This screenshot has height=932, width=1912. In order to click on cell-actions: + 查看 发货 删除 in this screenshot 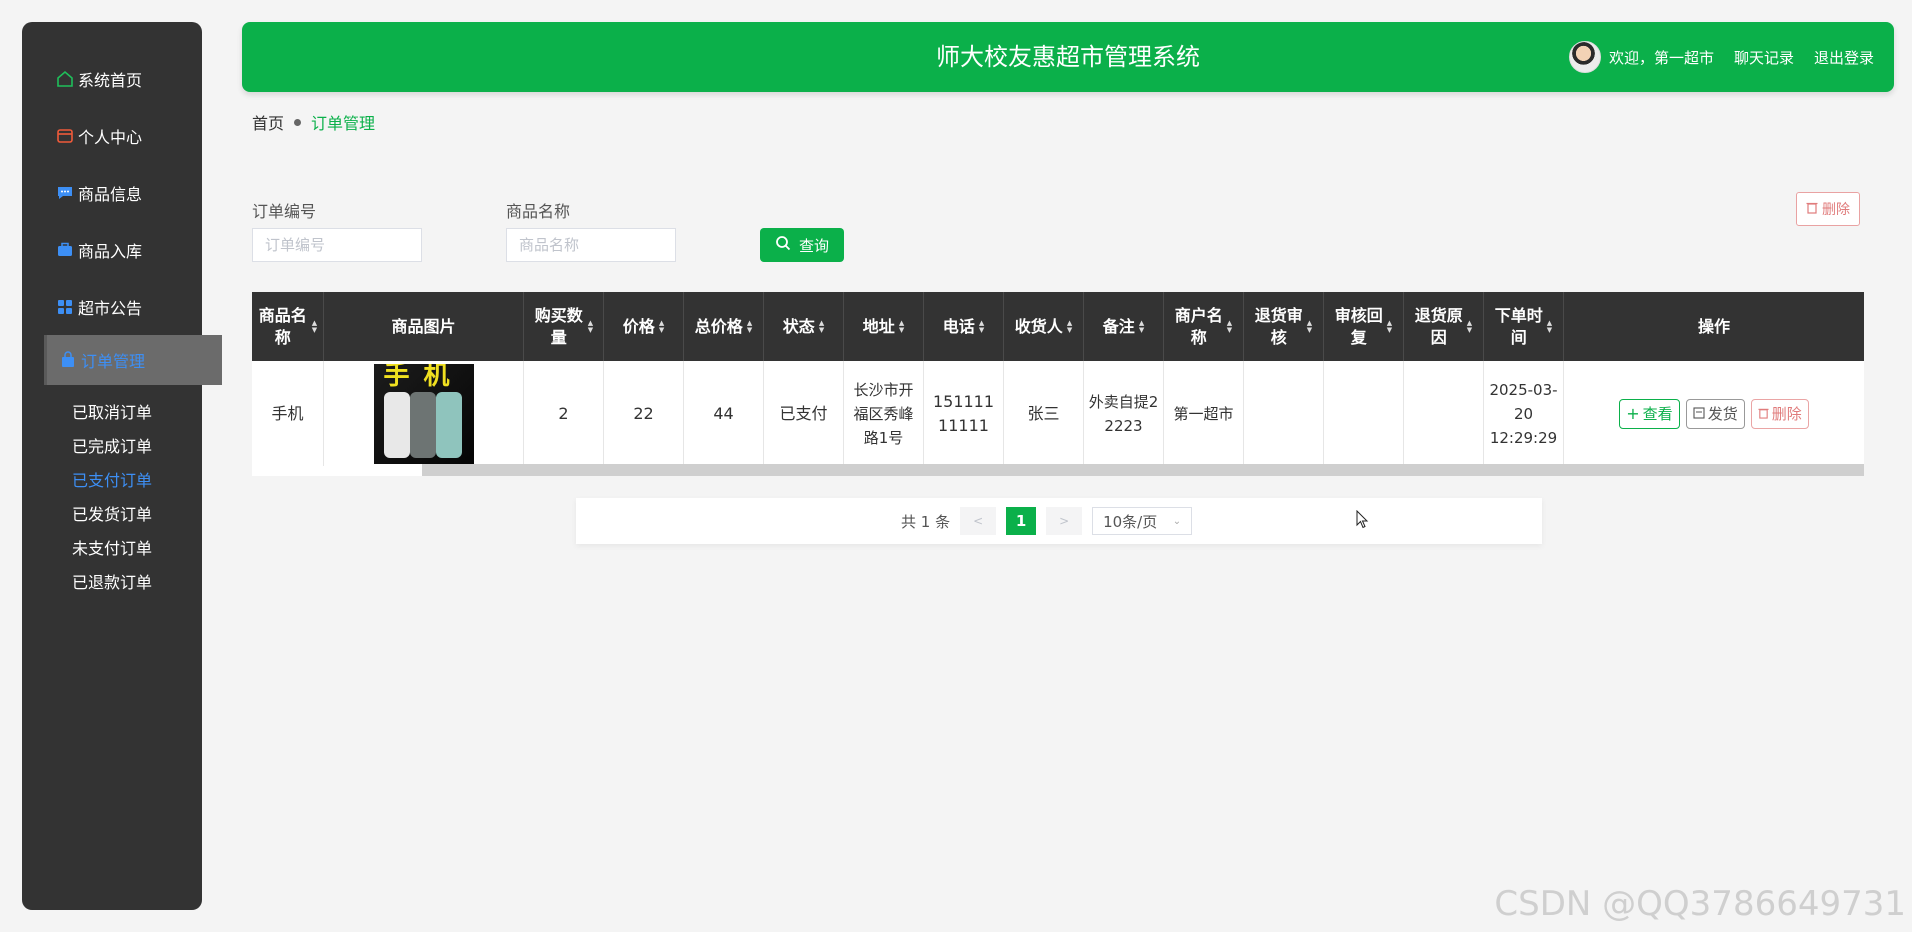, I will do `click(1714, 413)`.